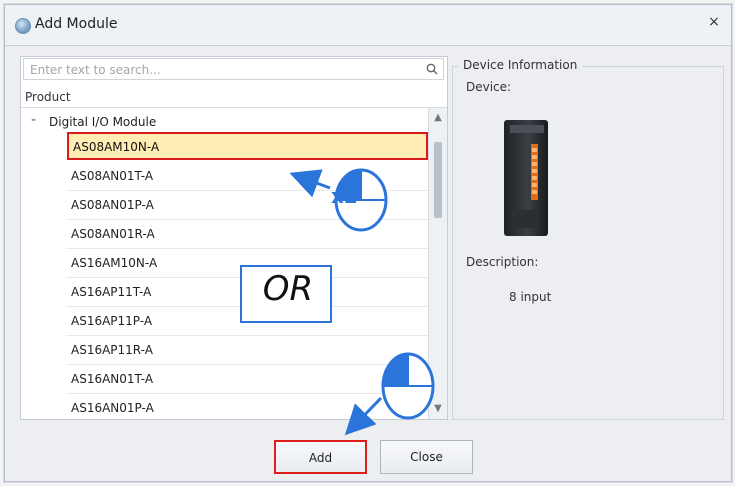 The height and width of the screenshot is (486, 735). I want to click on or-annotation: OR, so click(286, 294).